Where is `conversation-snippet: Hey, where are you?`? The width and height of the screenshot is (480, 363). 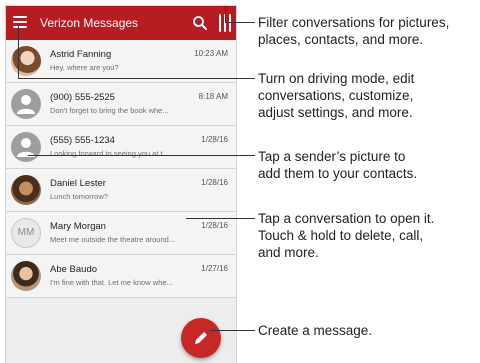
conversation-snippet: Hey, where are you? is located at coordinates (84, 67).